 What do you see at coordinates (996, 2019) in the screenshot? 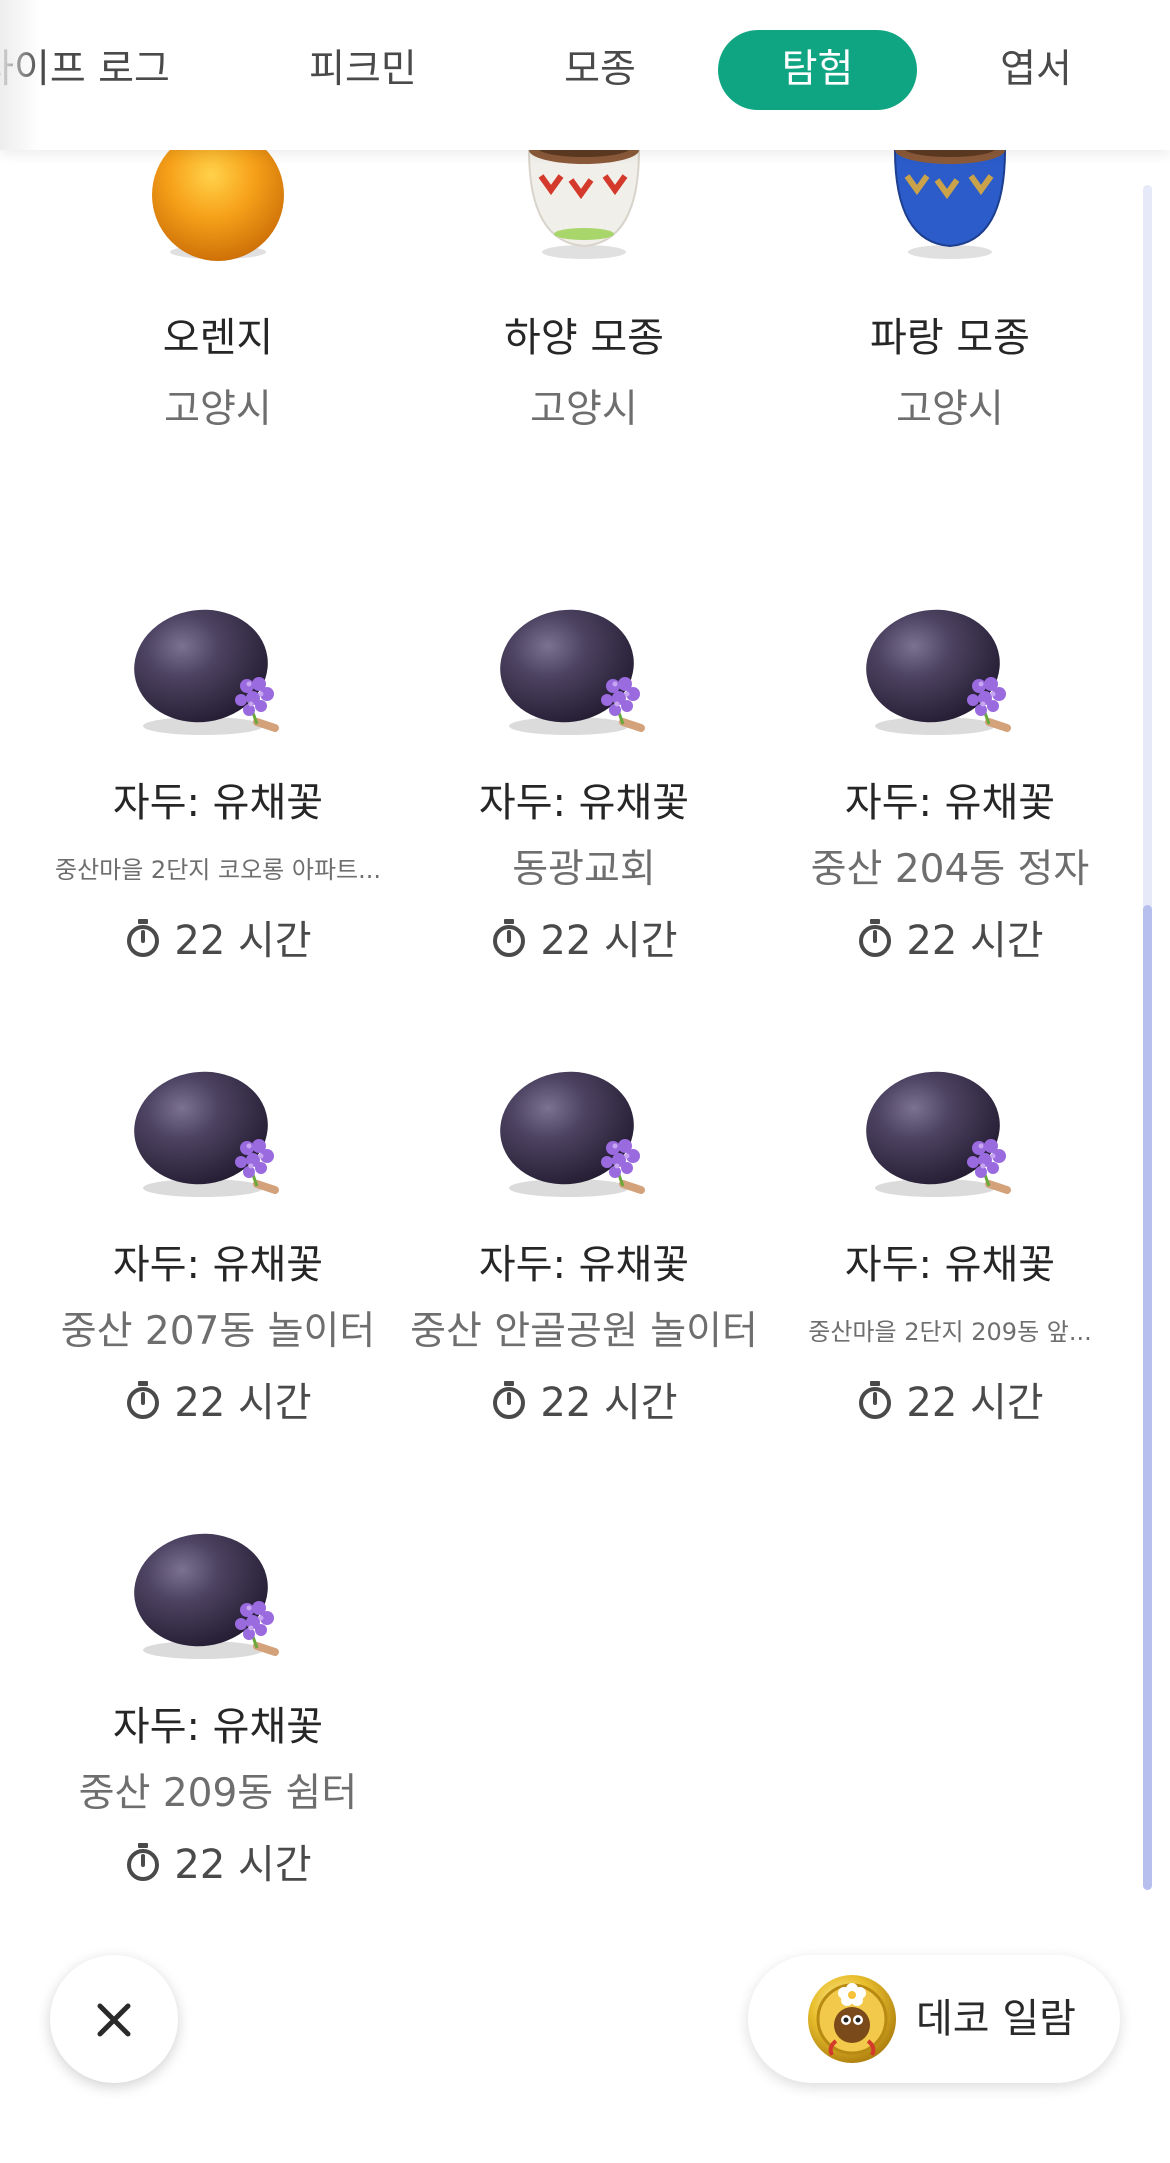
I see `deco-list-label: 데코 일람` at bounding box center [996, 2019].